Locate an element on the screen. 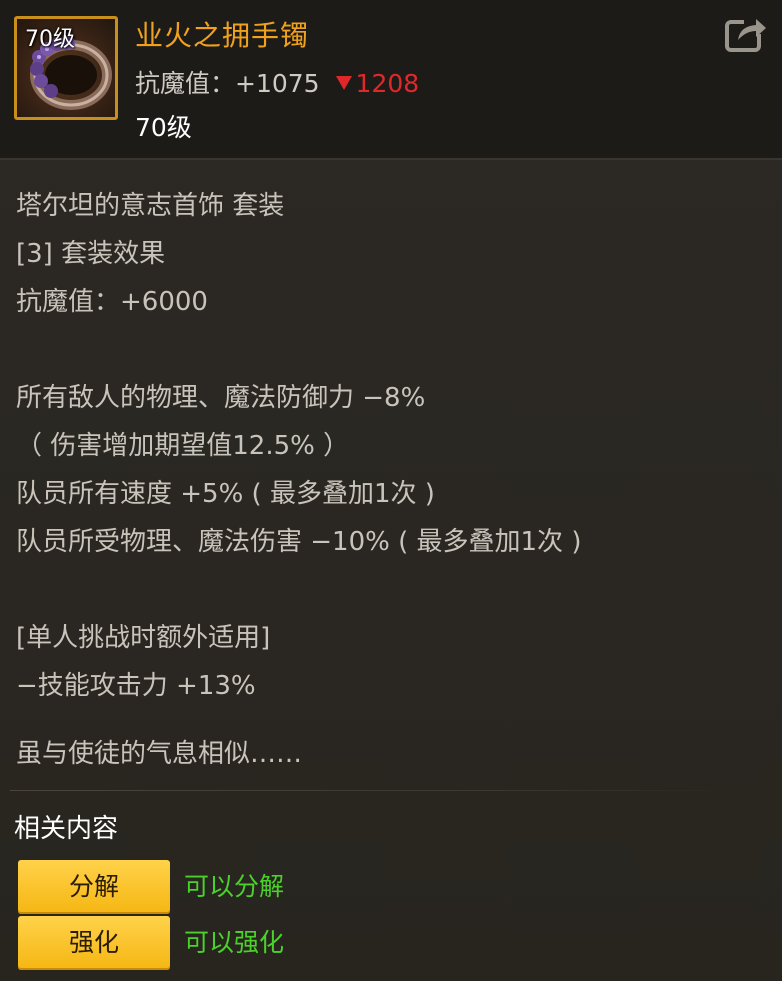  disassemble-button: 分解 is located at coordinates (94, 887).